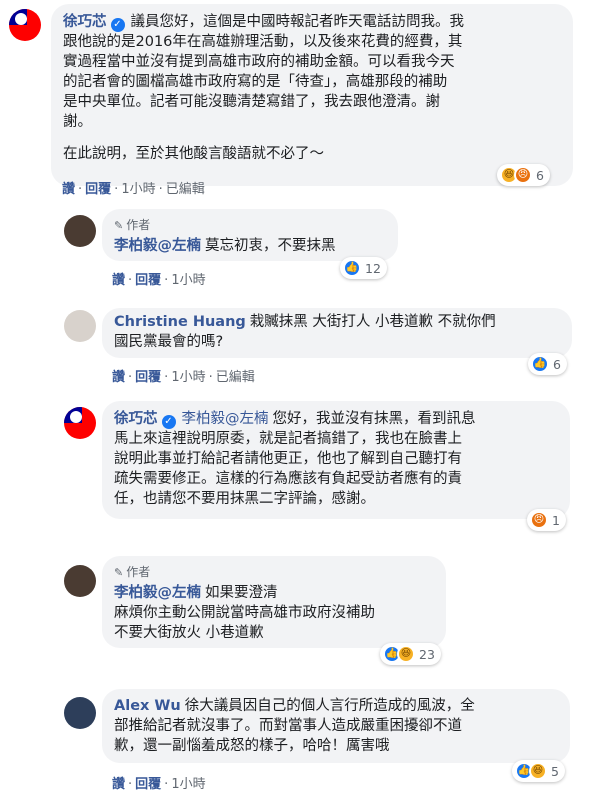 Image resolution: width=589 pixels, height=802 pixels. I want to click on comment-text: 莫忘初衷，不要抹黑, so click(270, 246).